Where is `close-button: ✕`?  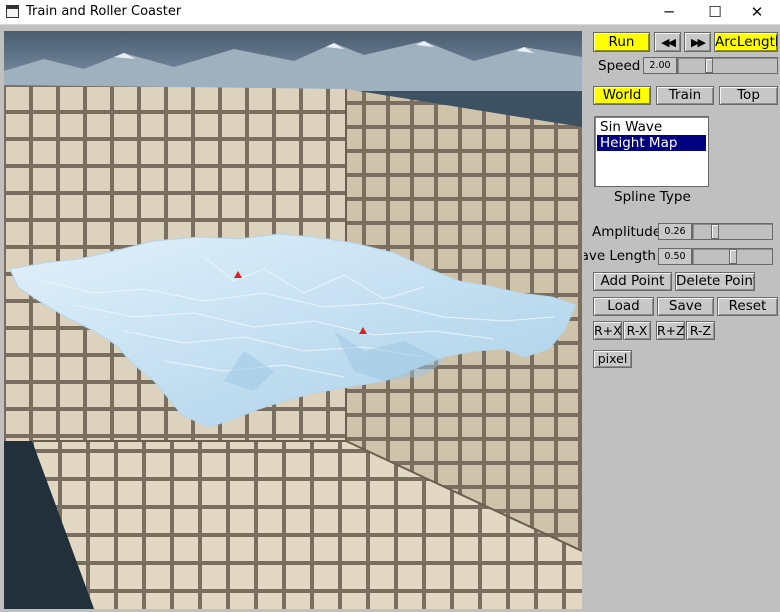
close-button: ✕ is located at coordinates (757, 12).